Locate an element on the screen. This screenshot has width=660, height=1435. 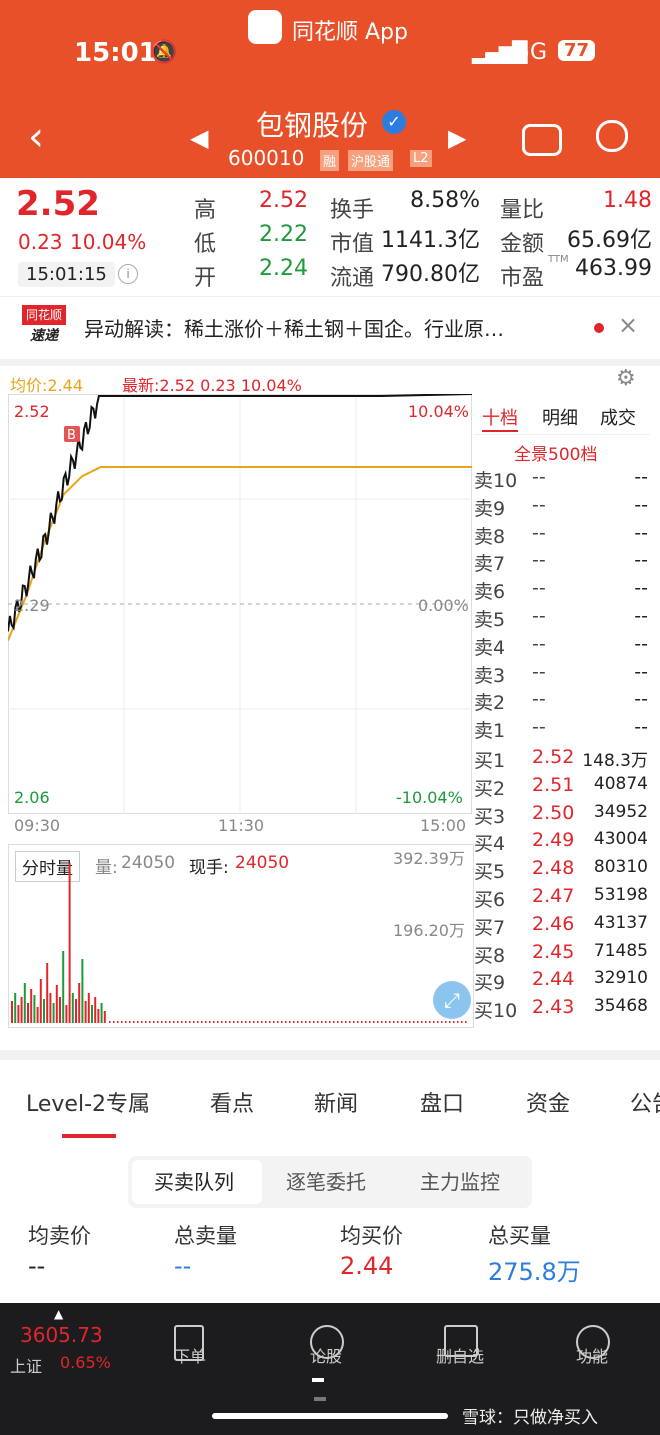
settings-gear-icon: ⚙ is located at coordinates (626, 378).